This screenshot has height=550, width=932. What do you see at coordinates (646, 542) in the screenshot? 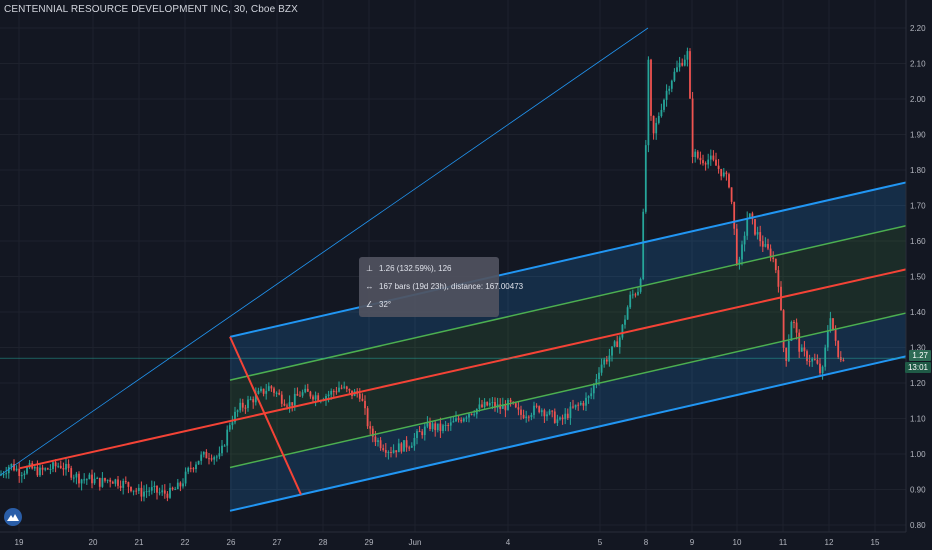
I see `x-tick-label: 8` at bounding box center [646, 542].